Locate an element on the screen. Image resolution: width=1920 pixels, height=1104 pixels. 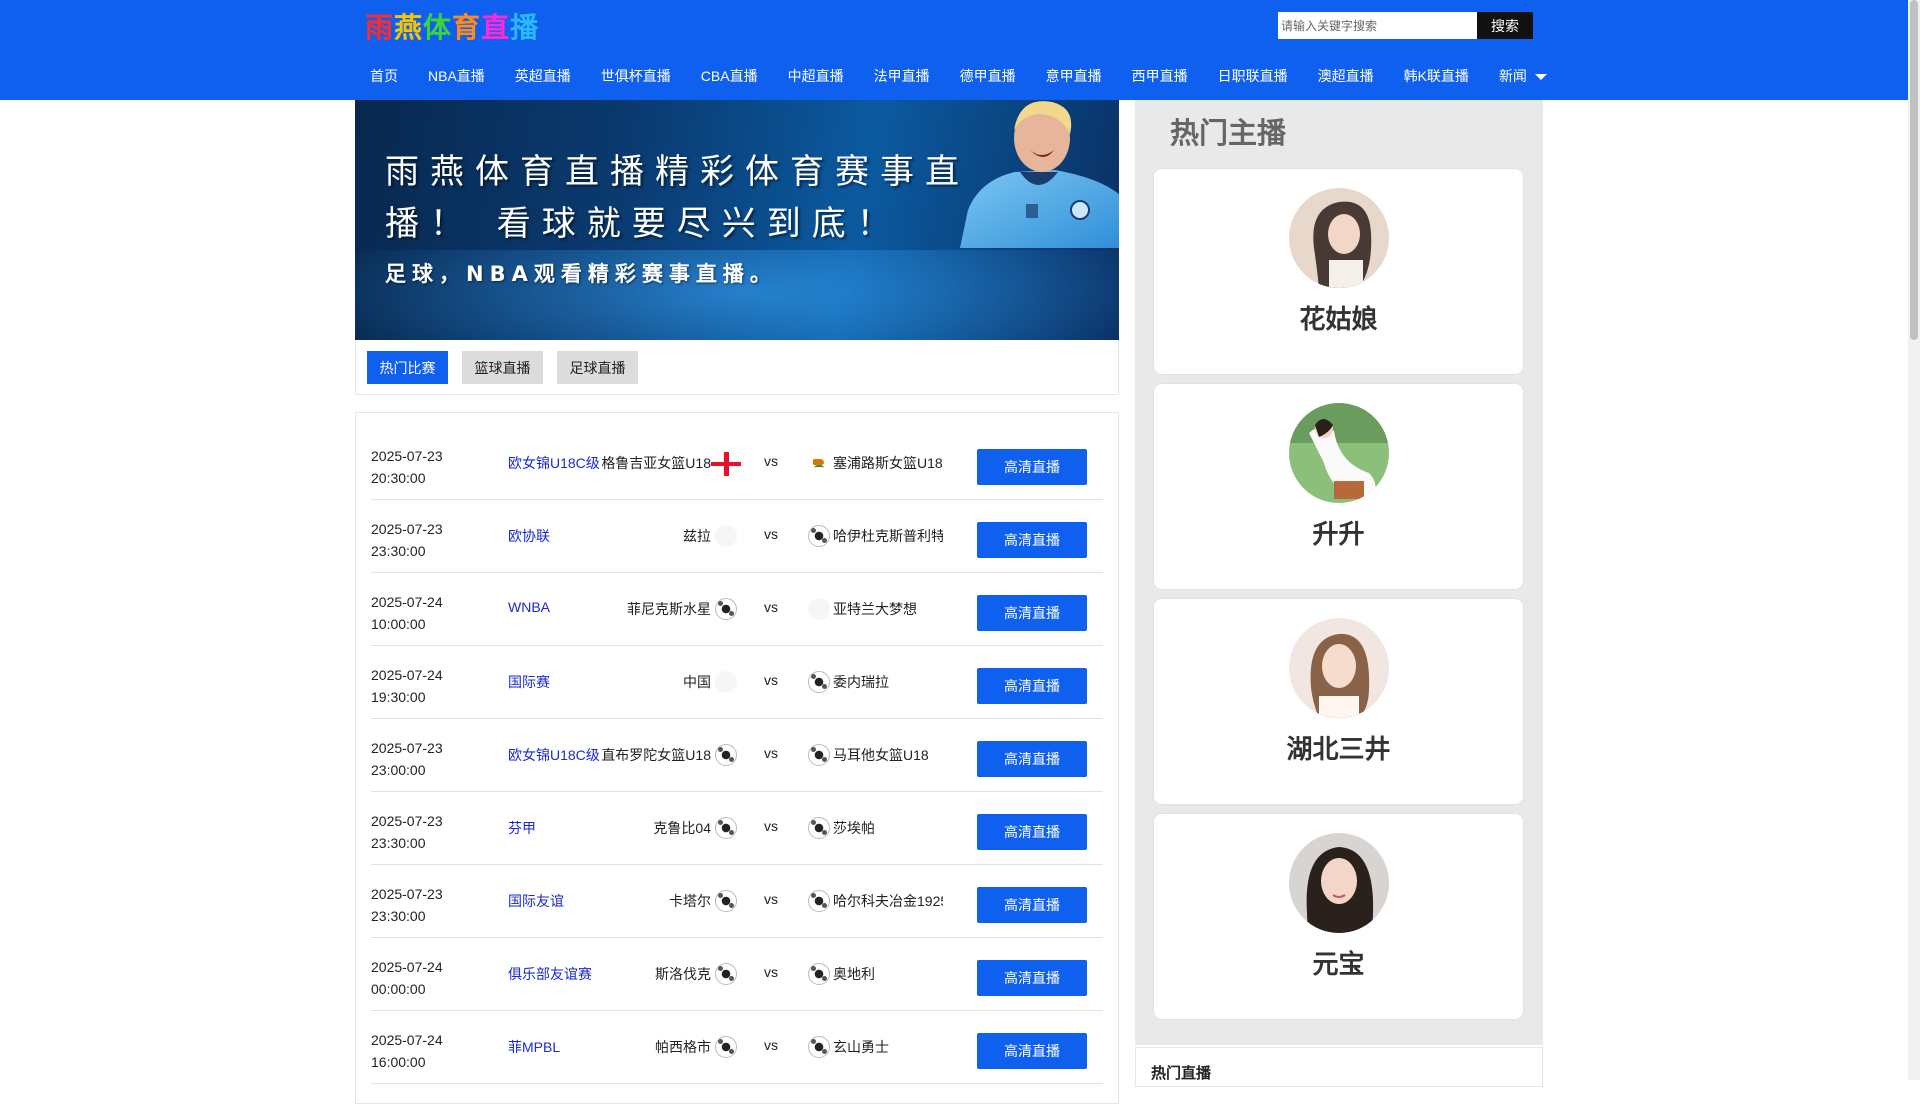
logo-char: 雨 is located at coordinates (380, 27).